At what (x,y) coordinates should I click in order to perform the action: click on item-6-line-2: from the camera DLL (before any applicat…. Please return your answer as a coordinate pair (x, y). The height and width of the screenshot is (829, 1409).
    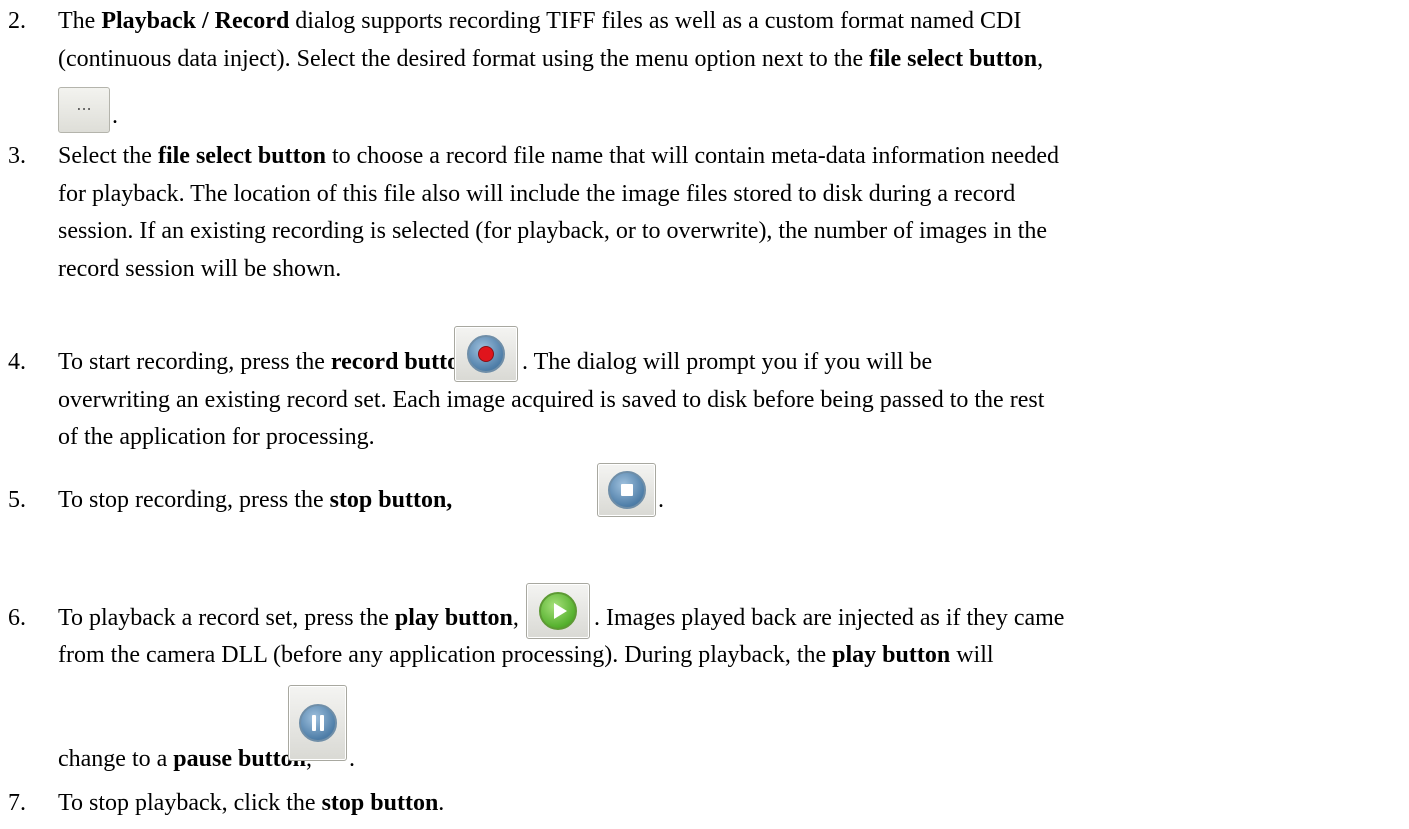
    Looking at the image, I should click on (526, 655).